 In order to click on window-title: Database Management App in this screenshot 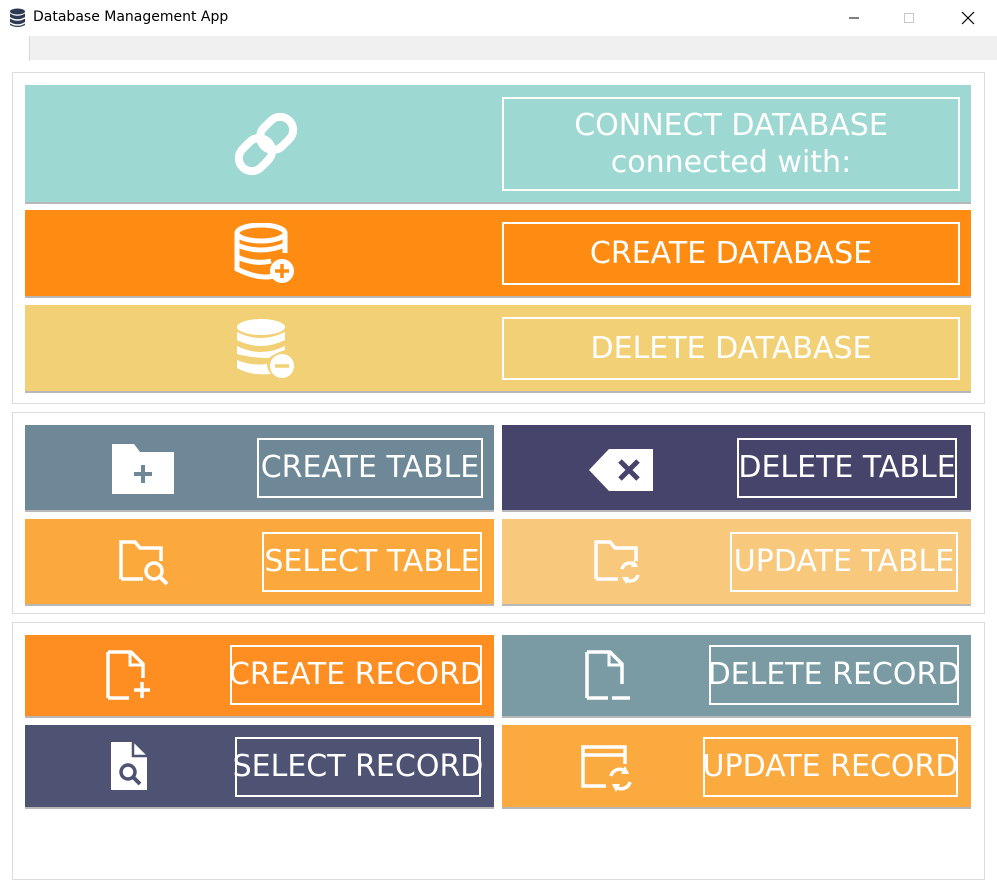, I will do `click(131, 17)`.